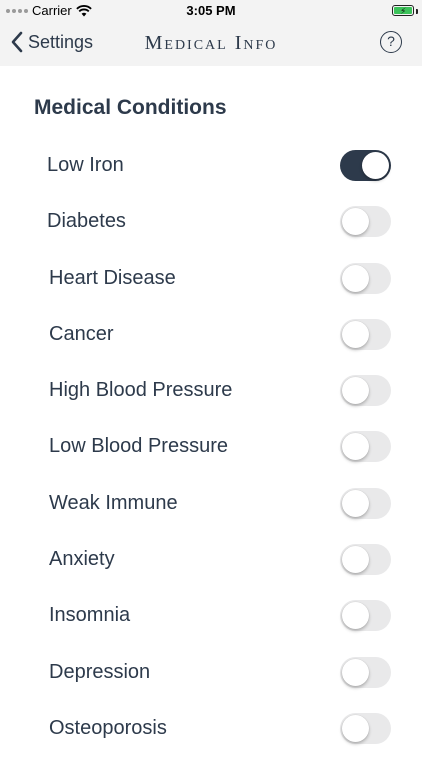  I want to click on condition-row-weak-immune: Weak Immune, so click(211, 504).